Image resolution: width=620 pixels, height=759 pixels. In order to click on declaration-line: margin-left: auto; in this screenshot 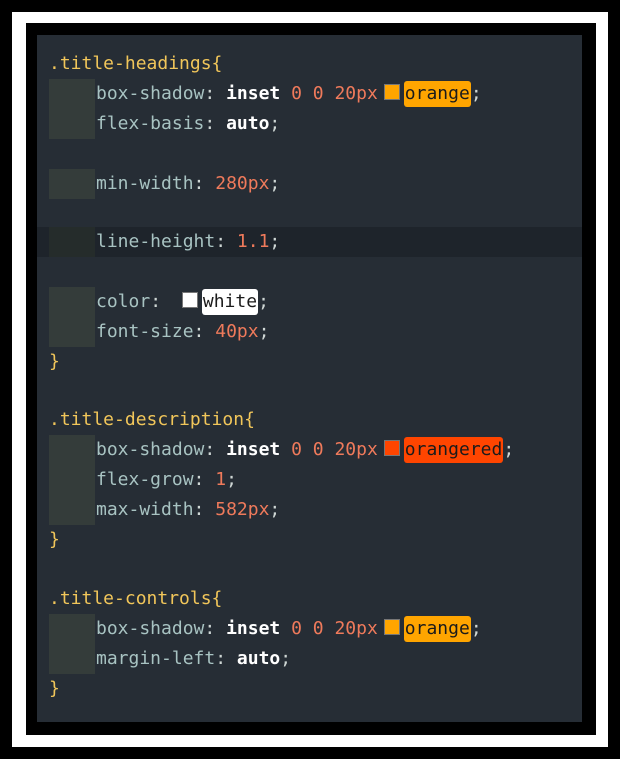, I will do `click(309, 659)`.